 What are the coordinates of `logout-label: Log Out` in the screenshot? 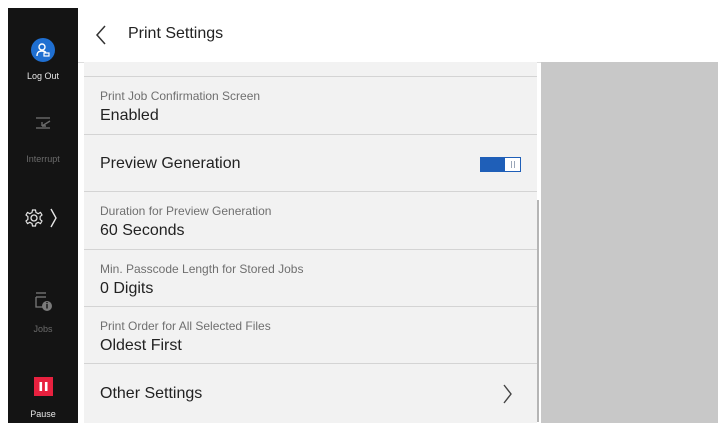 It's located at (43, 76).